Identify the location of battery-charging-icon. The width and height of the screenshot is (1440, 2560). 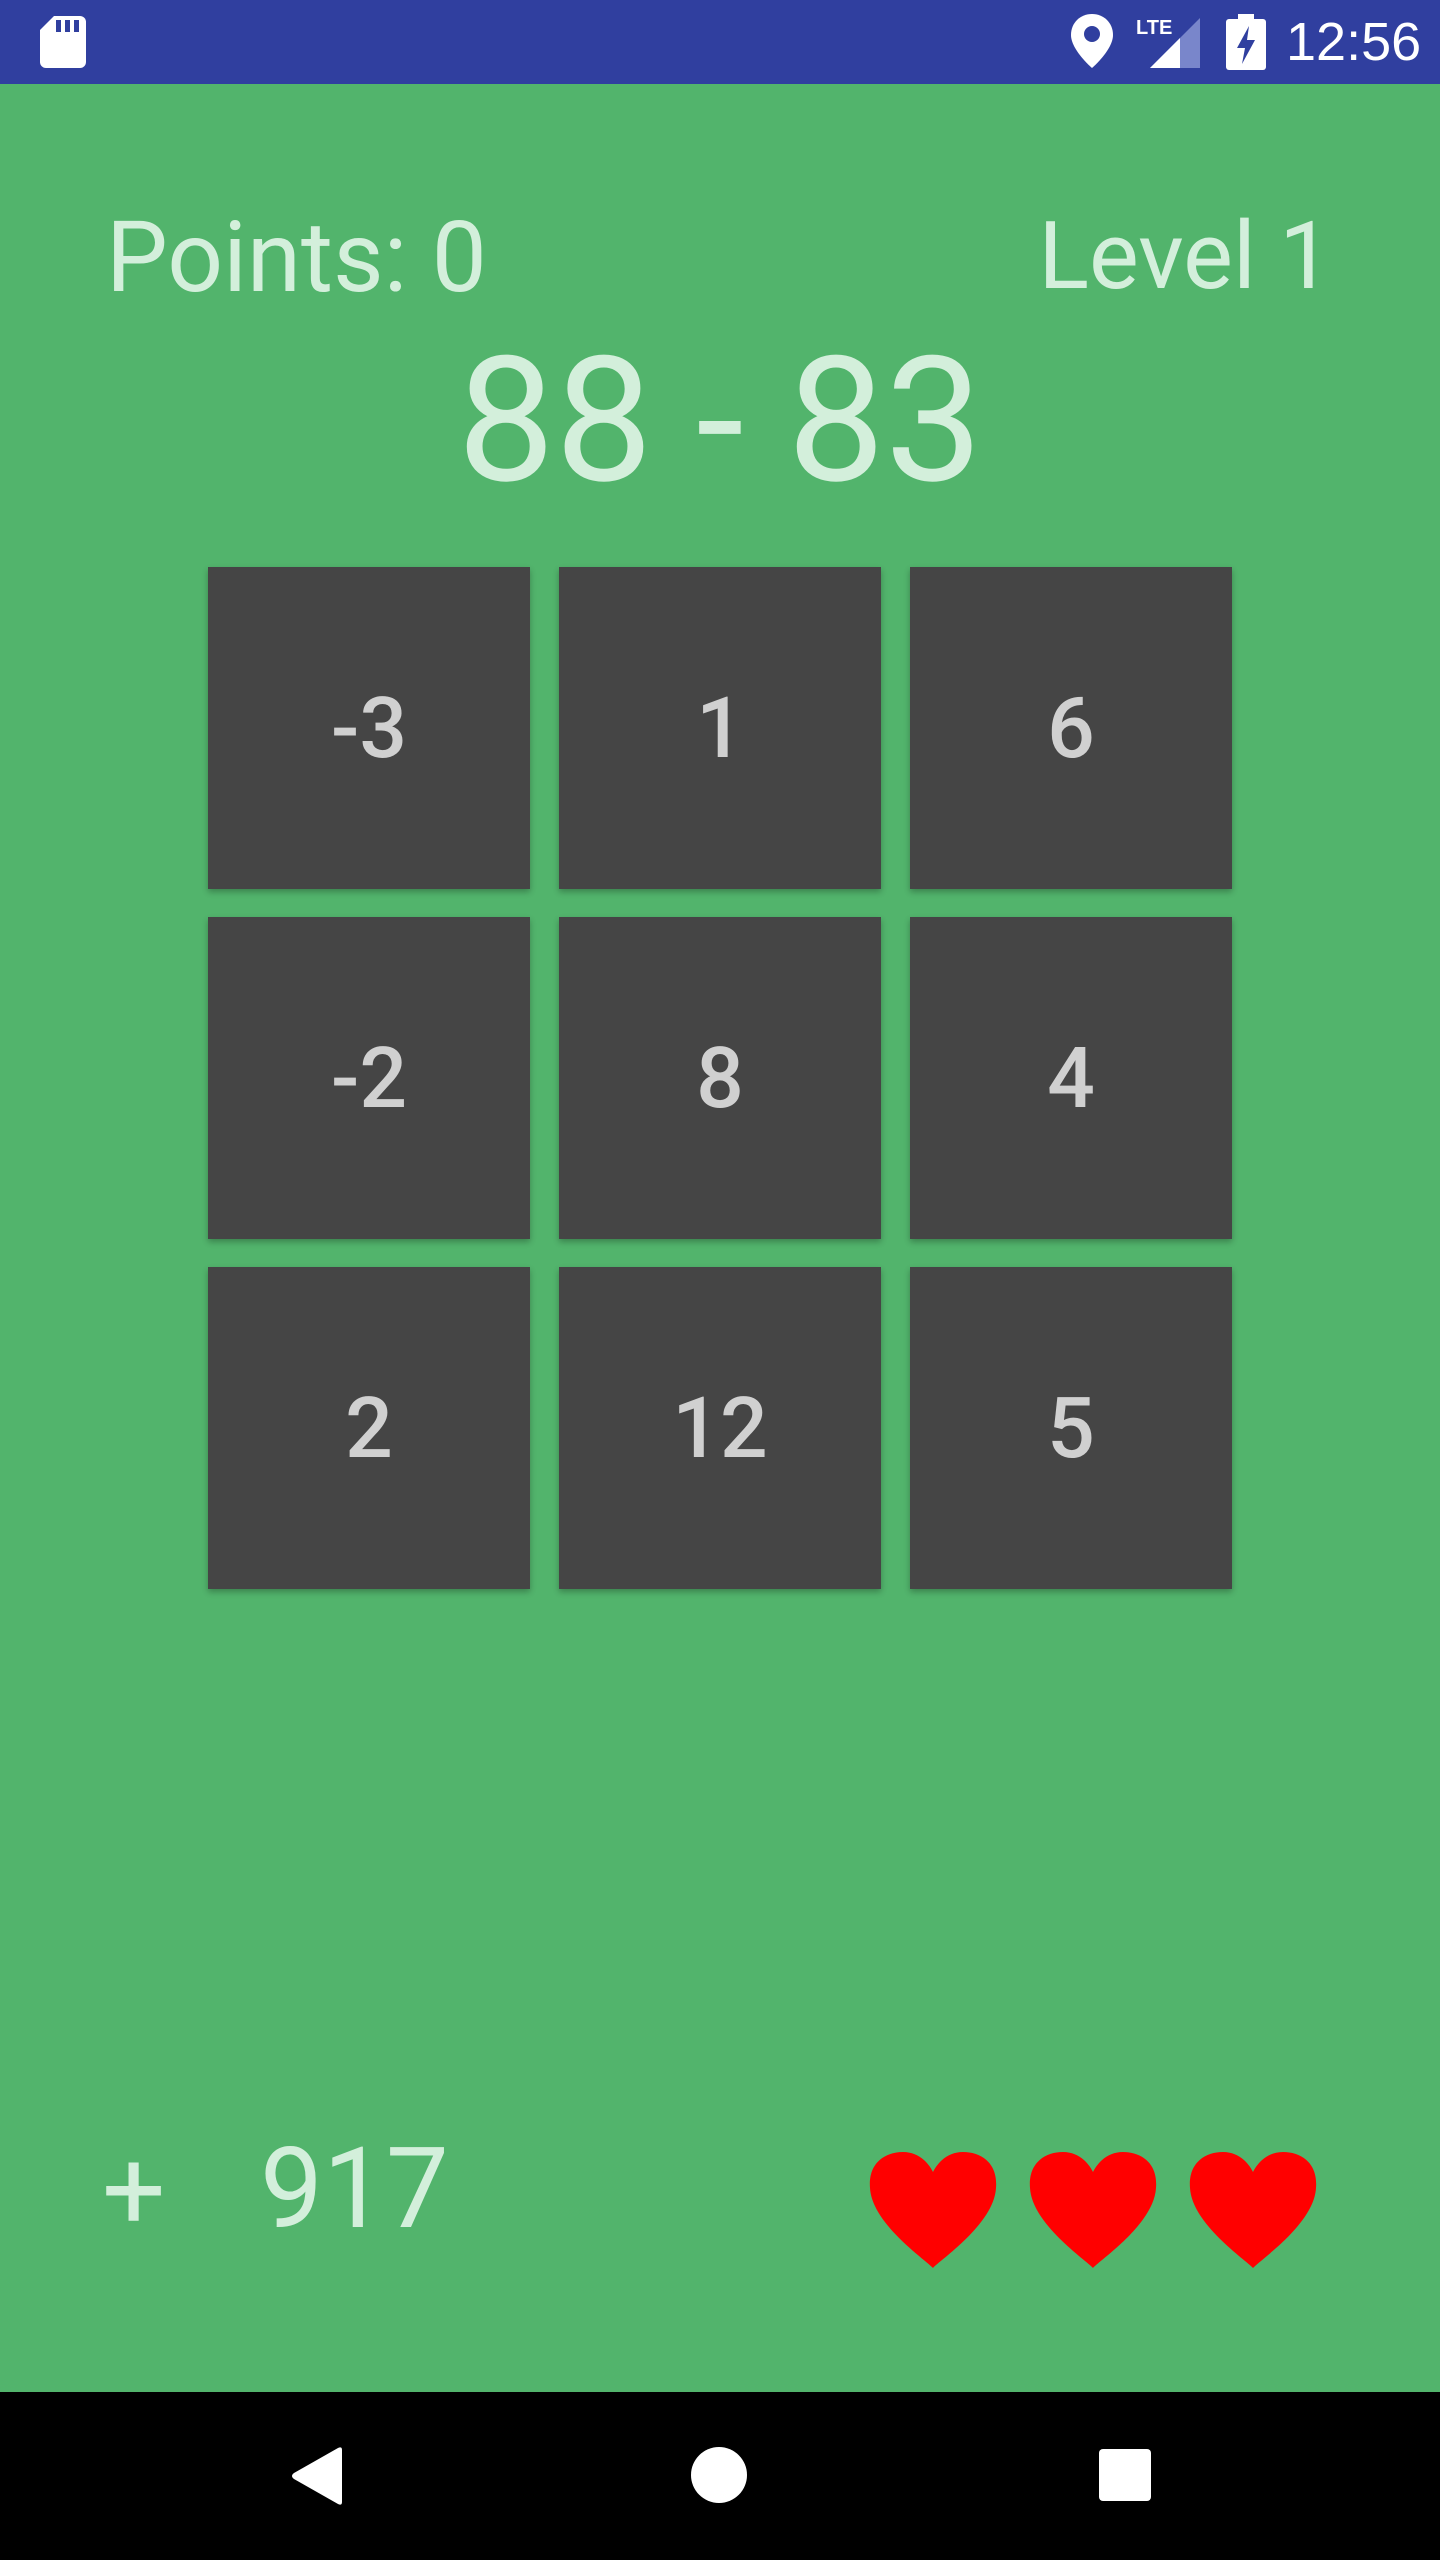
(1246, 42).